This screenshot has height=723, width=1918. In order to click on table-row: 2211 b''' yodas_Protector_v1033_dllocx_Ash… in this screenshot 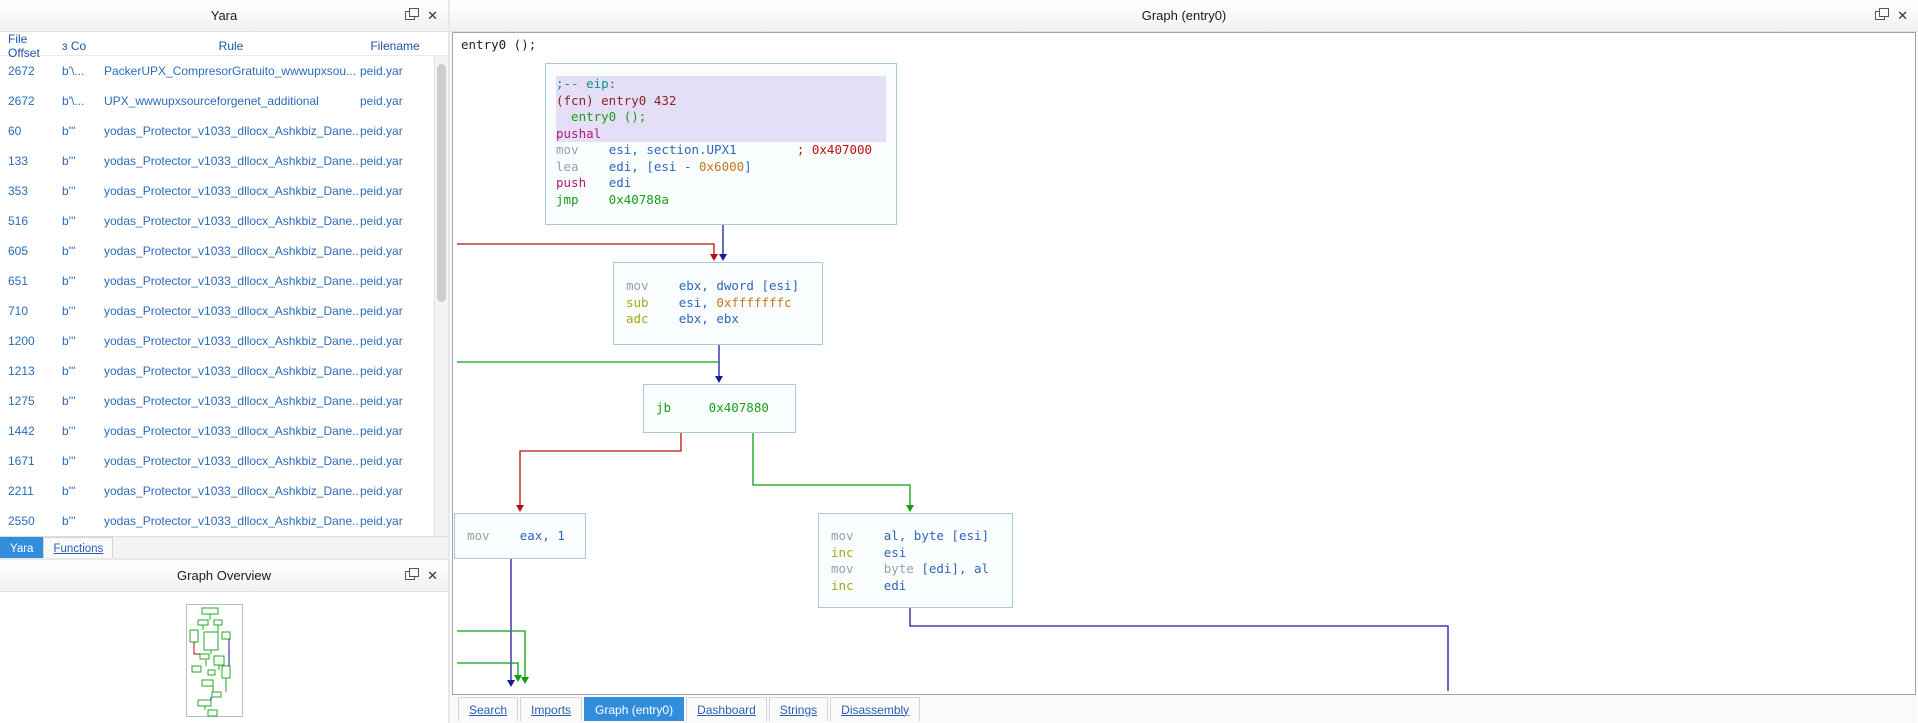, I will do `click(224, 491)`.